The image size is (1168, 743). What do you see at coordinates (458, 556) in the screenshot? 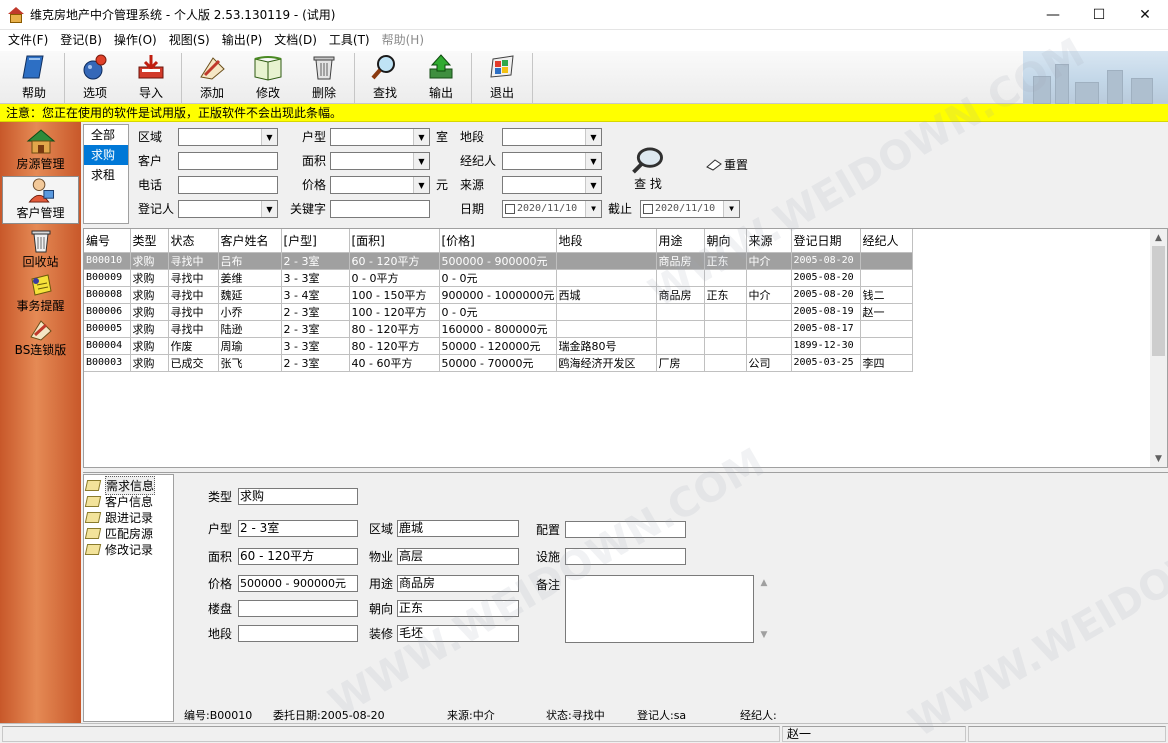
I see `detail-property-field: 高层` at bounding box center [458, 556].